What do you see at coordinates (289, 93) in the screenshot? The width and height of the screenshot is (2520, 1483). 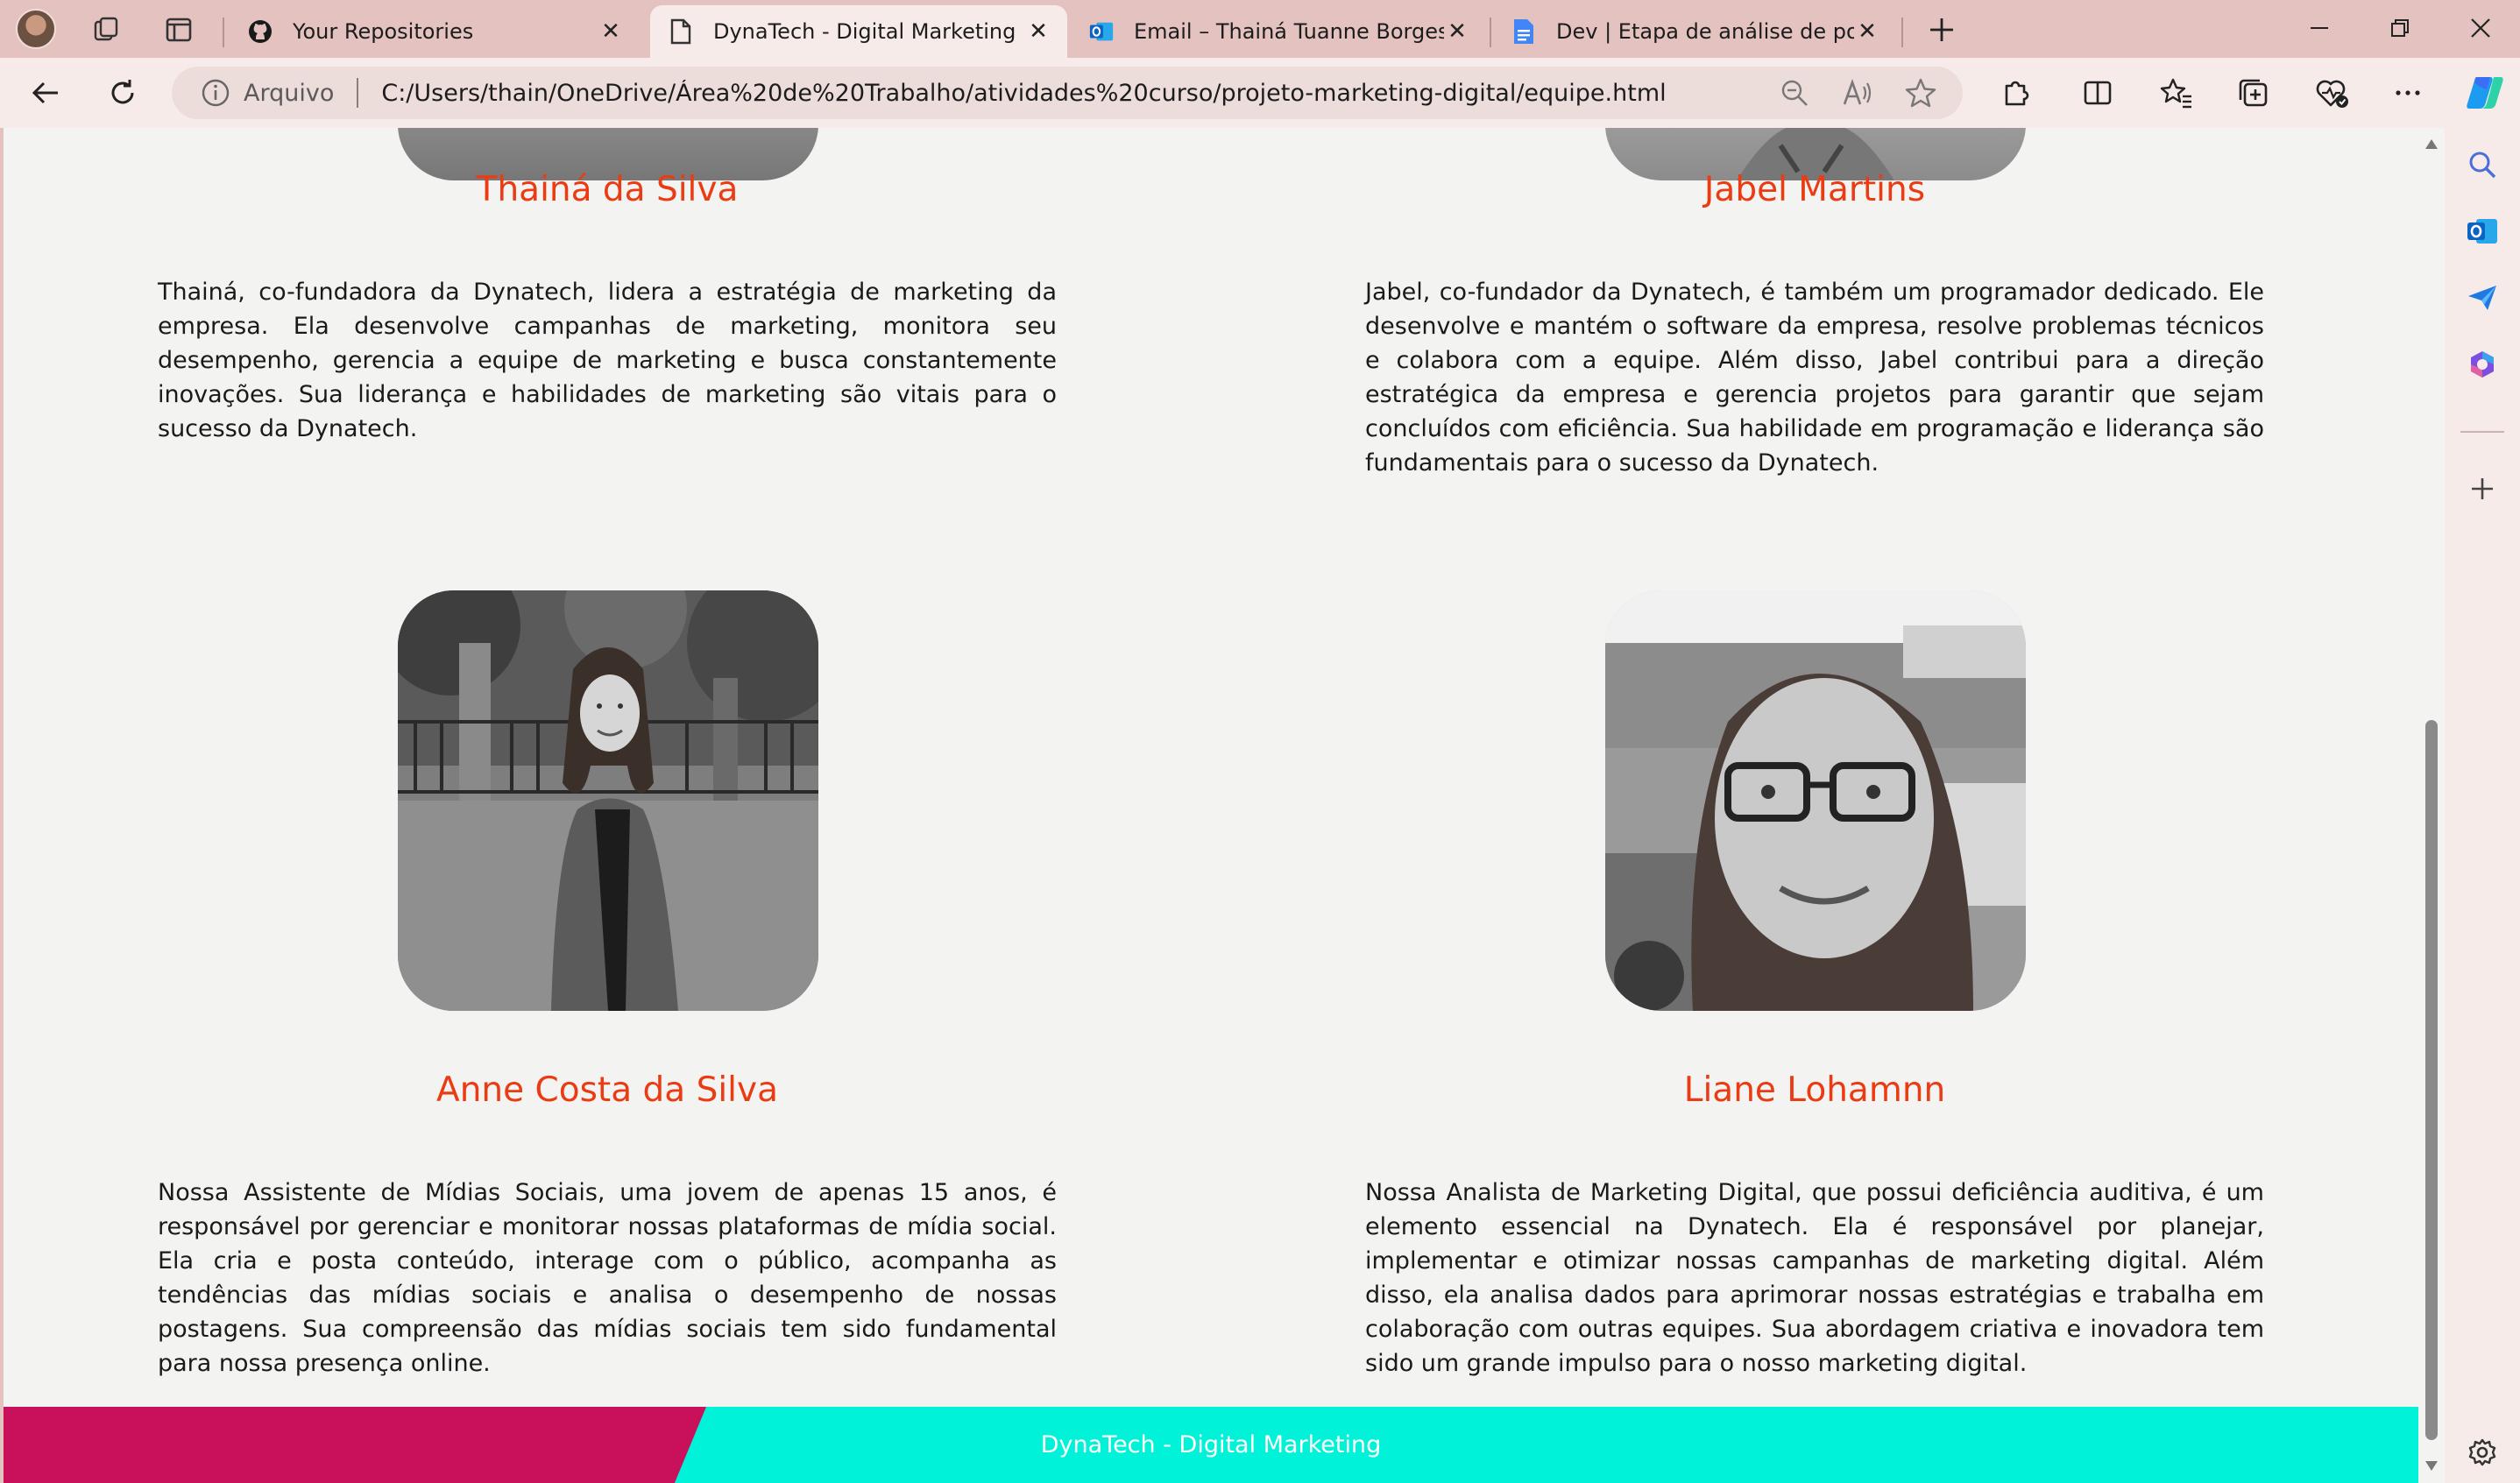 I see `scheme-label: Arquivo` at bounding box center [289, 93].